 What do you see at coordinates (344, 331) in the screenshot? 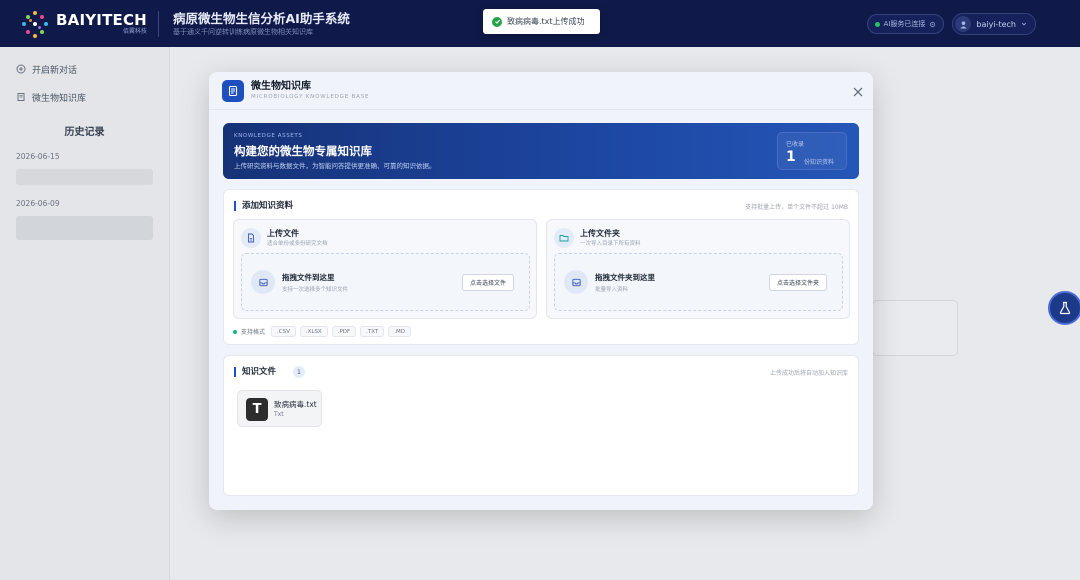
I see `format-chip: .PDF` at bounding box center [344, 331].